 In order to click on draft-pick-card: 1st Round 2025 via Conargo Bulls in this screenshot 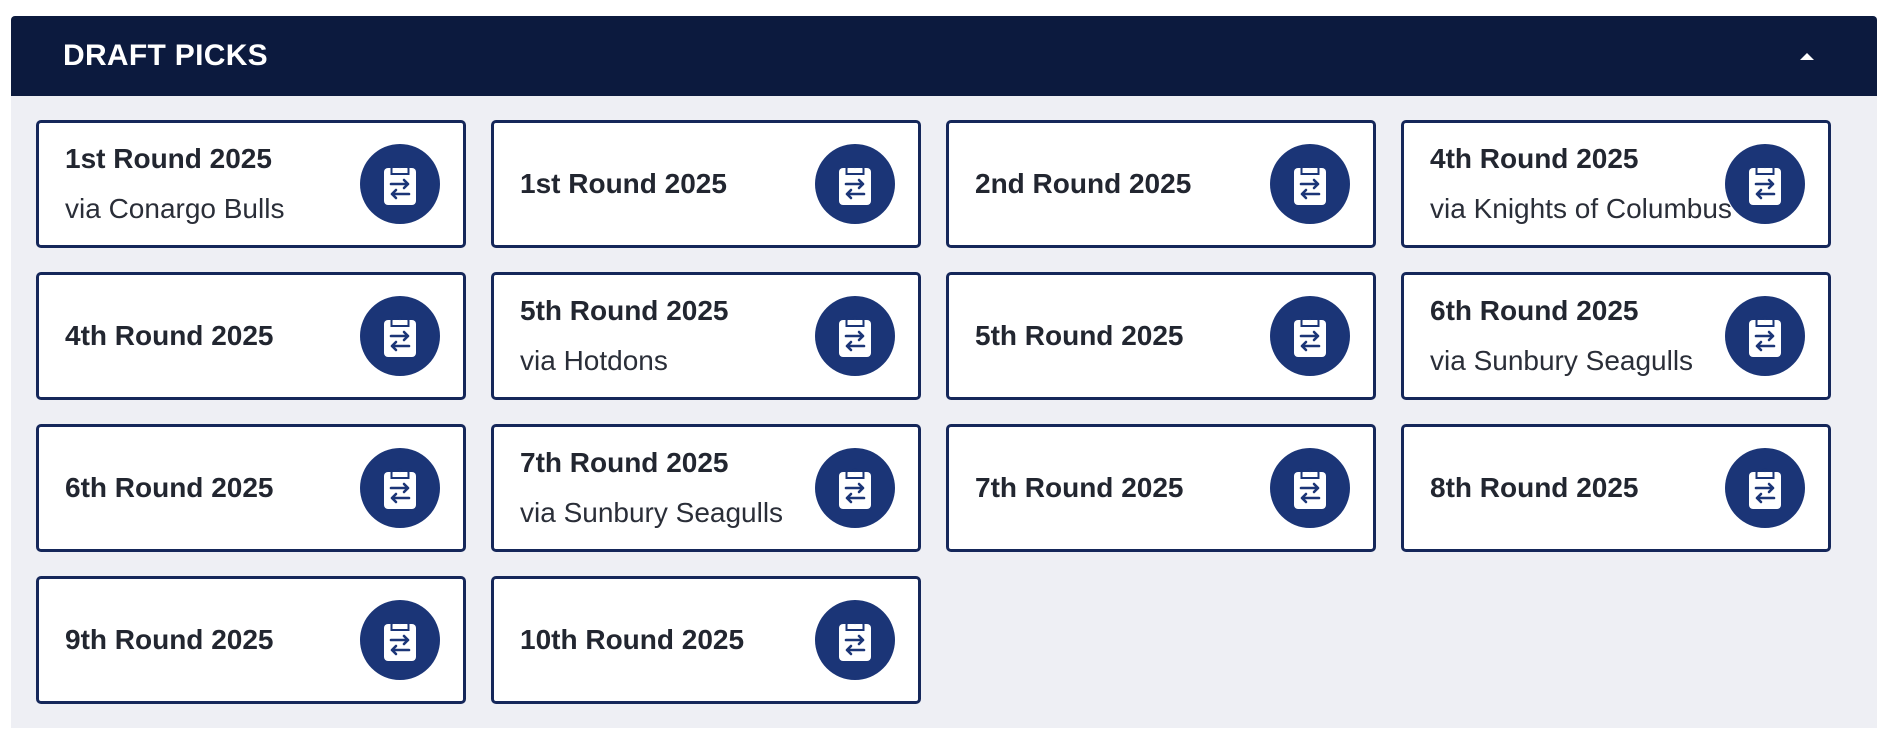, I will do `click(251, 184)`.